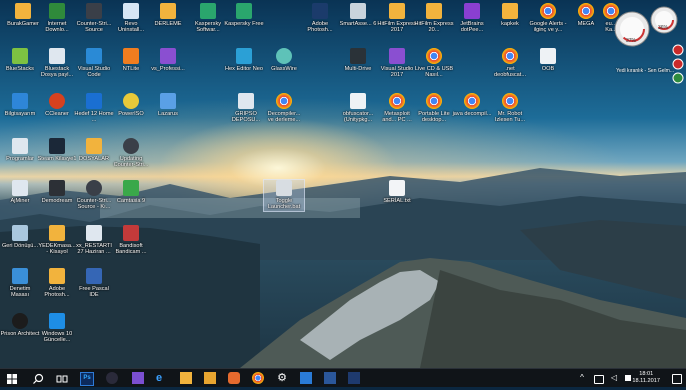  What do you see at coordinates (162, 378) in the screenshot?
I see `taskbar-edge: e` at bounding box center [162, 378].